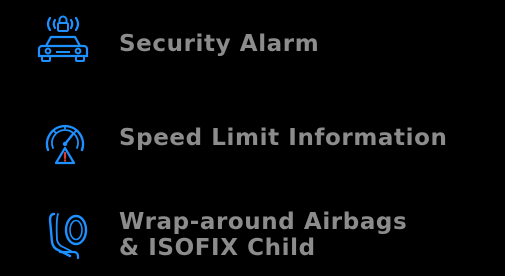 This screenshot has width=505, height=276. What do you see at coordinates (217, 248) in the screenshot?
I see `feature-label-line-2: & ISOFIX Child` at bounding box center [217, 248].